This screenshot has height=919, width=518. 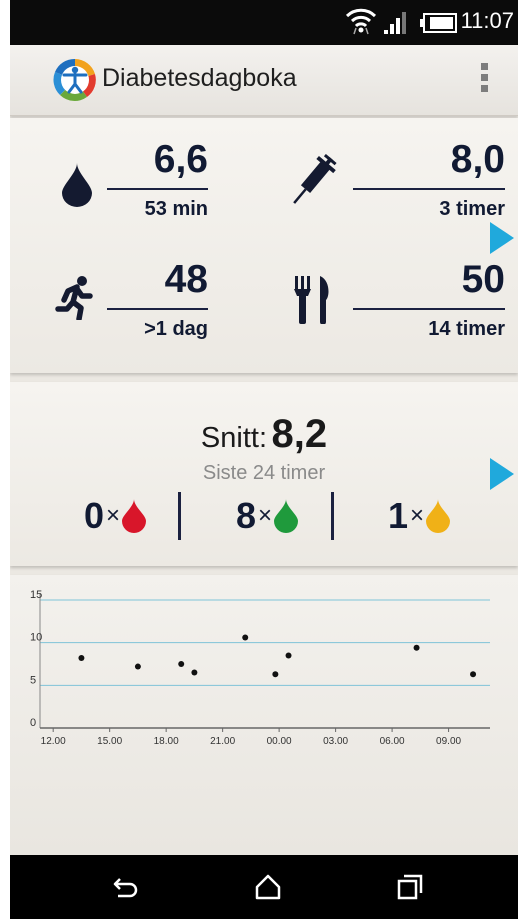 I want to click on y-tick-label: 15, so click(x=36, y=595).